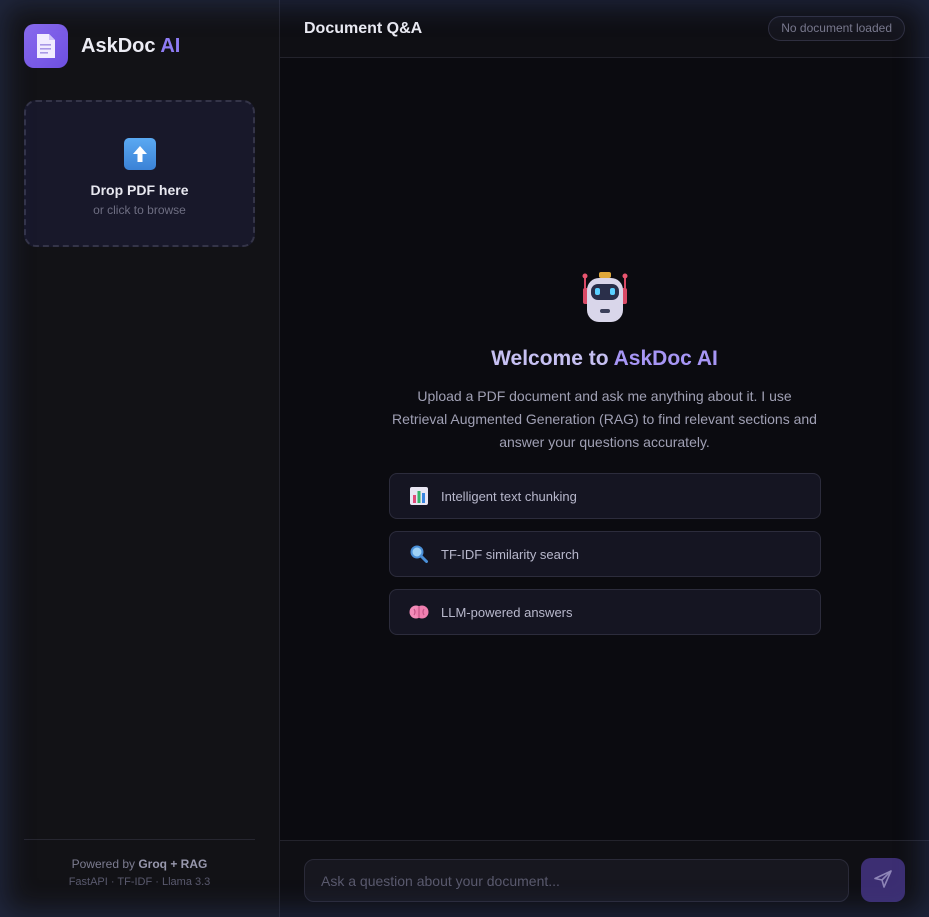 This screenshot has height=917, width=929. Describe the element at coordinates (139, 882) in the screenshot. I see `tech-stack: FastAPI · TF-IDF · Llama 3.3` at that location.